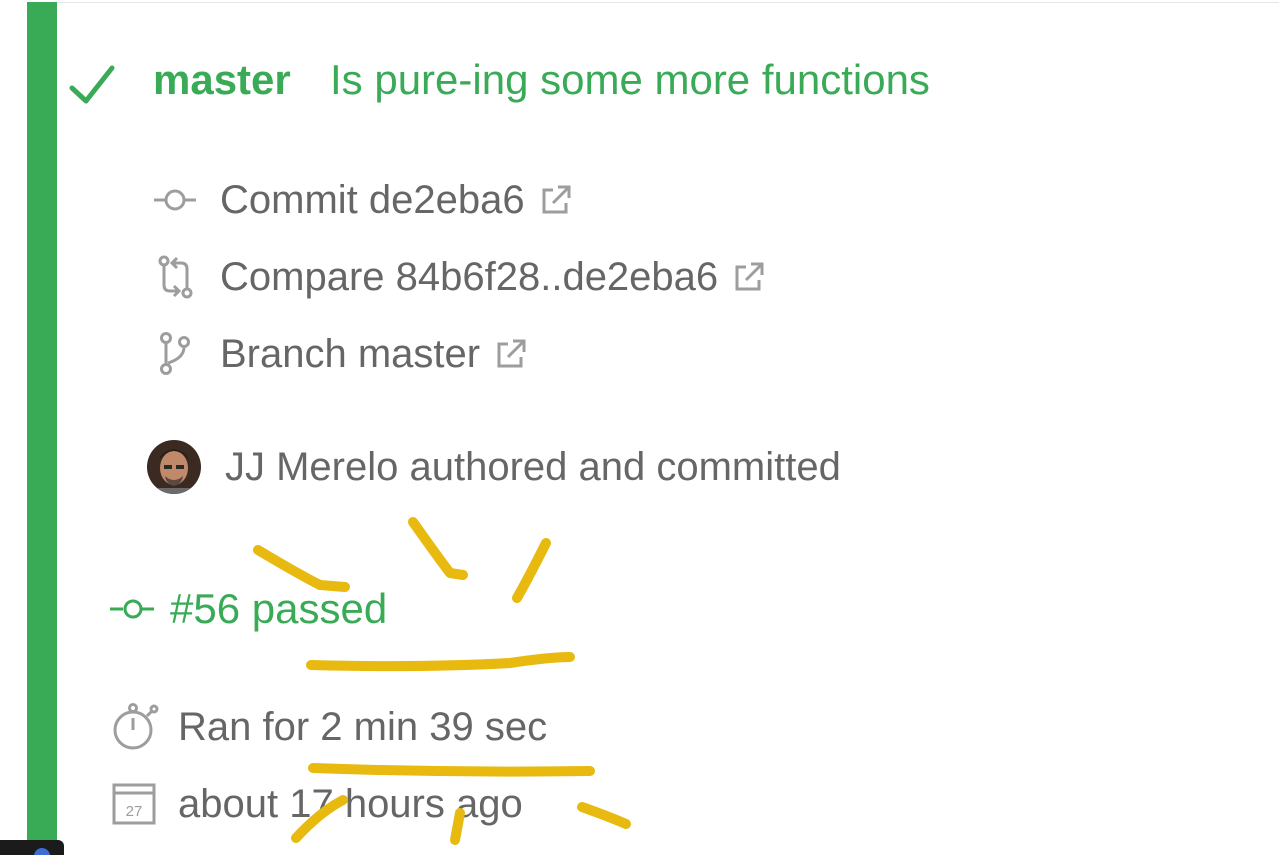 This screenshot has height=855, width=1279. I want to click on calendar-icon: 27, so click(134, 804).